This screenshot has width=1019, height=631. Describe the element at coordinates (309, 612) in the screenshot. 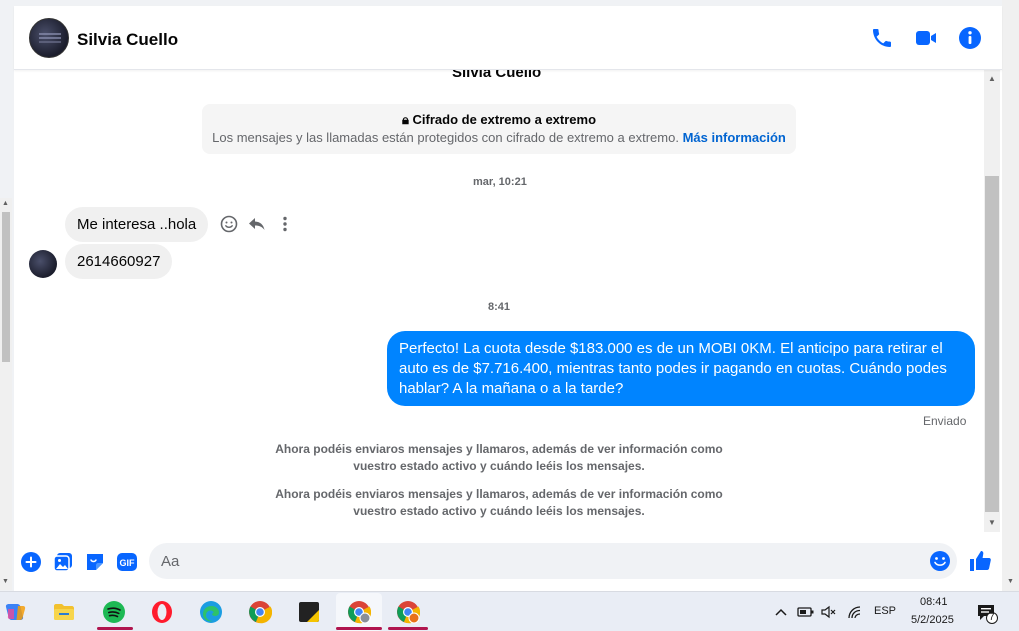

I see `sticky-notes-icon` at that location.